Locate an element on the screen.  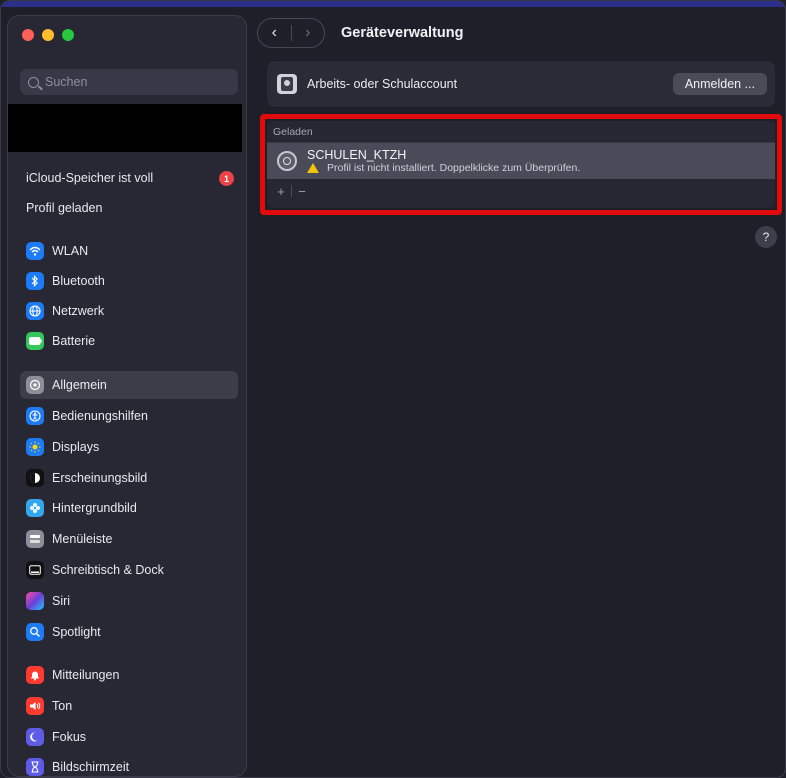
sidebar-item-label: Mitteilungen is located at coordinates (86, 675).